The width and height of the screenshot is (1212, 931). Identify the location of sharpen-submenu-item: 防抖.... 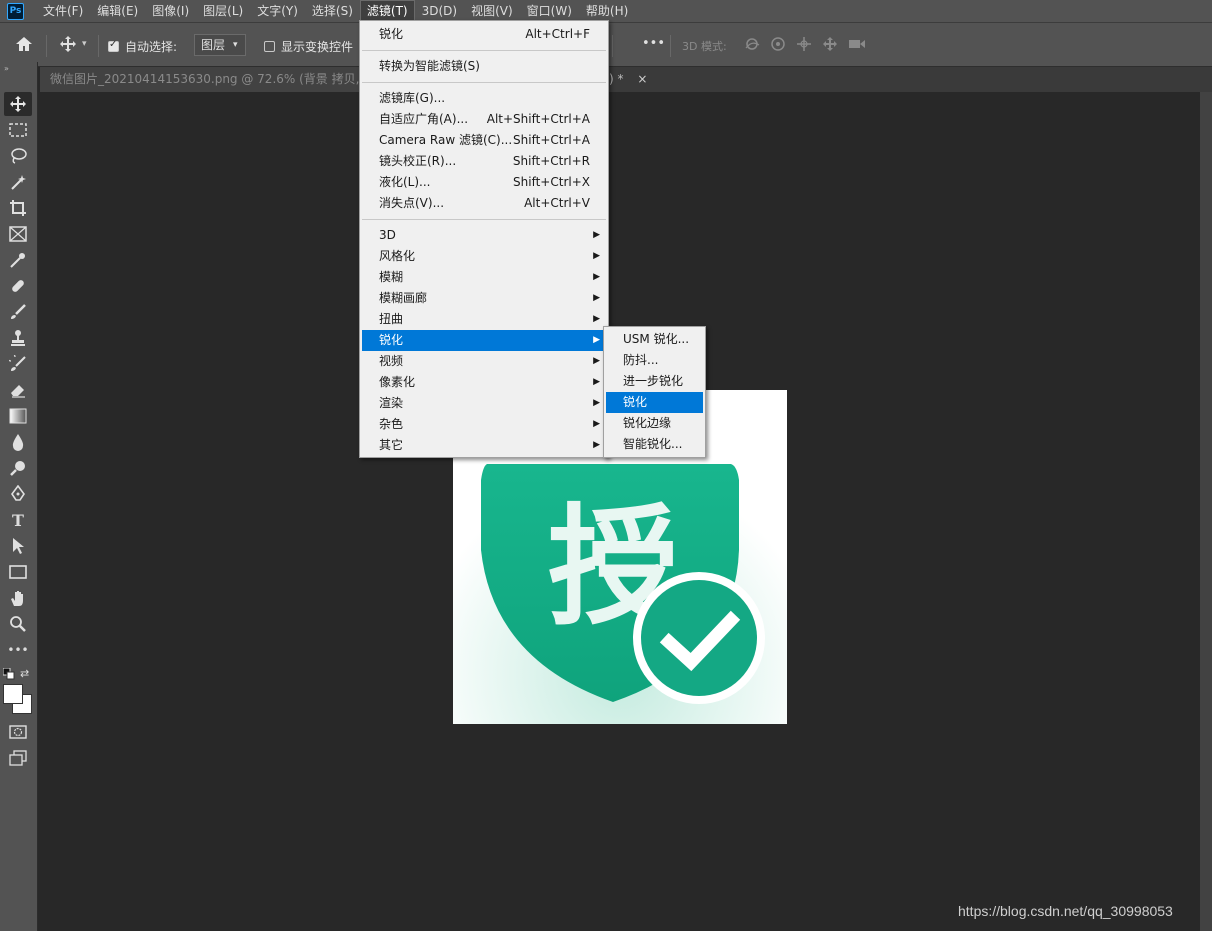
(654, 360).